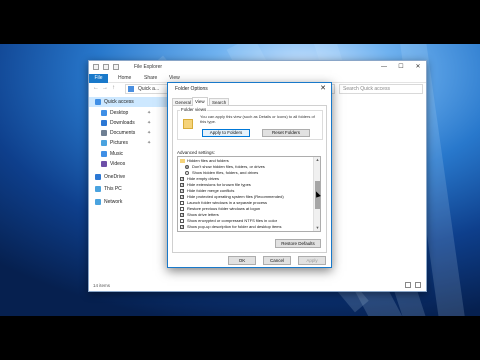 Image resolution: width=480 pixels, height=360 pixels. What do you see at coordinates (242, 260) in the screenshot?
I see `ok-button: OK` at bounding box center [242, 260].